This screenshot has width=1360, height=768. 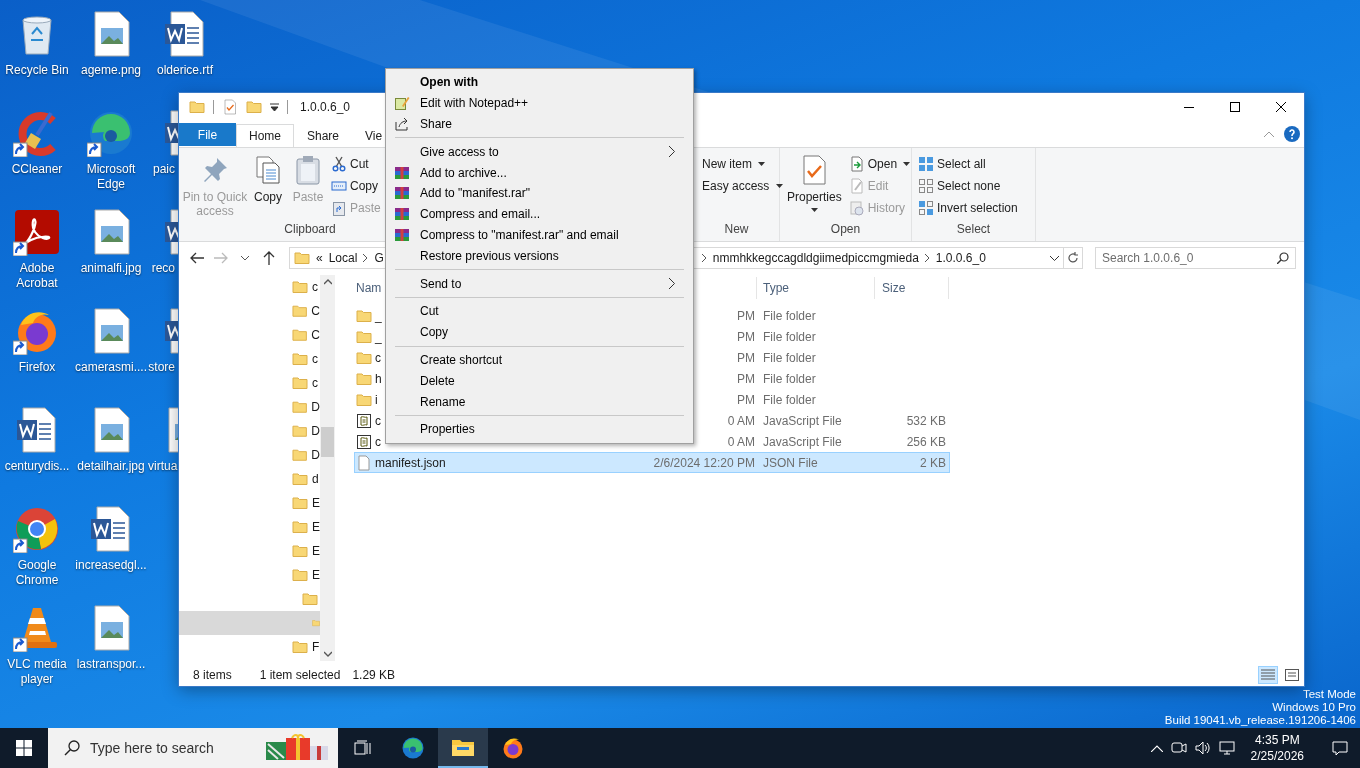 What do you see at coordinates (539, 193) in the screenshot?
I see `menu-item: Add to "manifest.rar"` at bounding box center [539, 193].